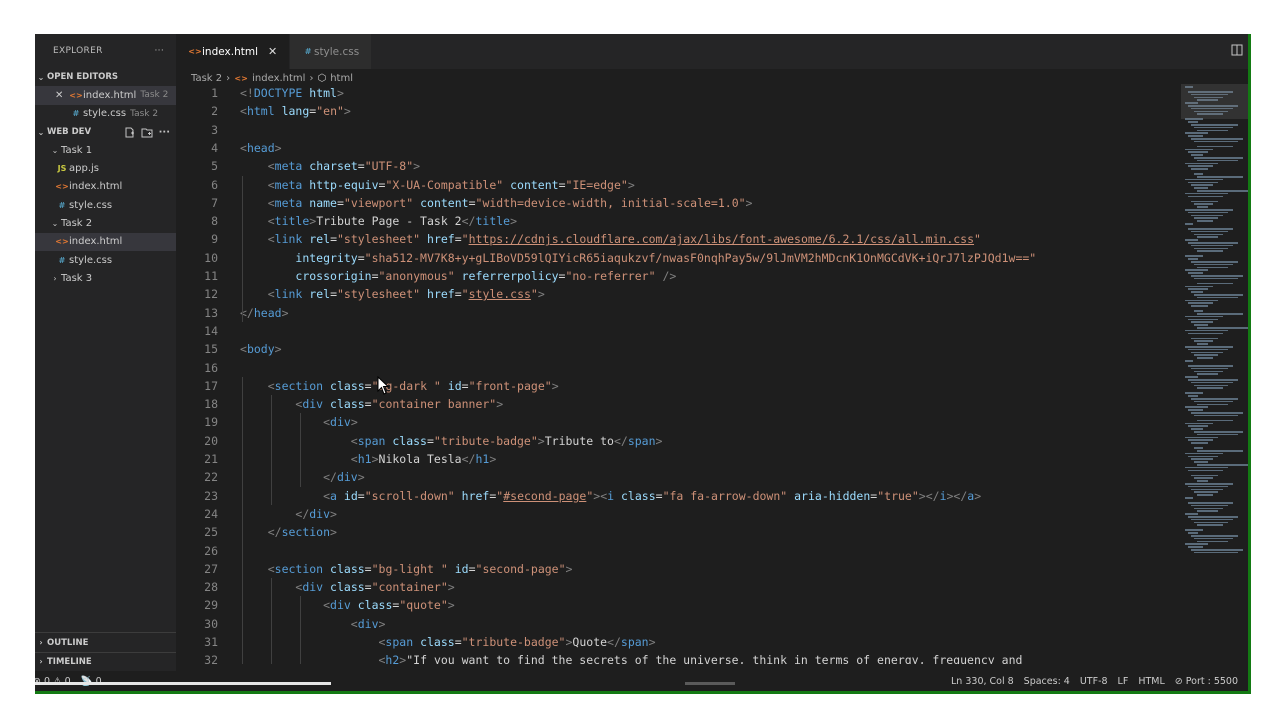  What do you see at coordinates (1047, 681) in the screenshot?
I see `indentation: Spaces: 4` at bounding box center [1047, 681].